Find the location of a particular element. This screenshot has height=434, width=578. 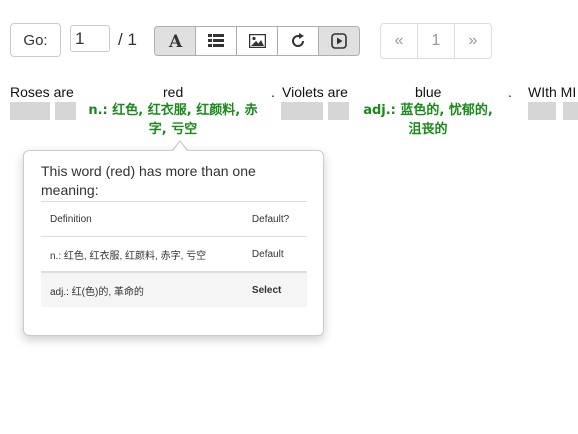

list-icon is located at coordinates (216, 41).